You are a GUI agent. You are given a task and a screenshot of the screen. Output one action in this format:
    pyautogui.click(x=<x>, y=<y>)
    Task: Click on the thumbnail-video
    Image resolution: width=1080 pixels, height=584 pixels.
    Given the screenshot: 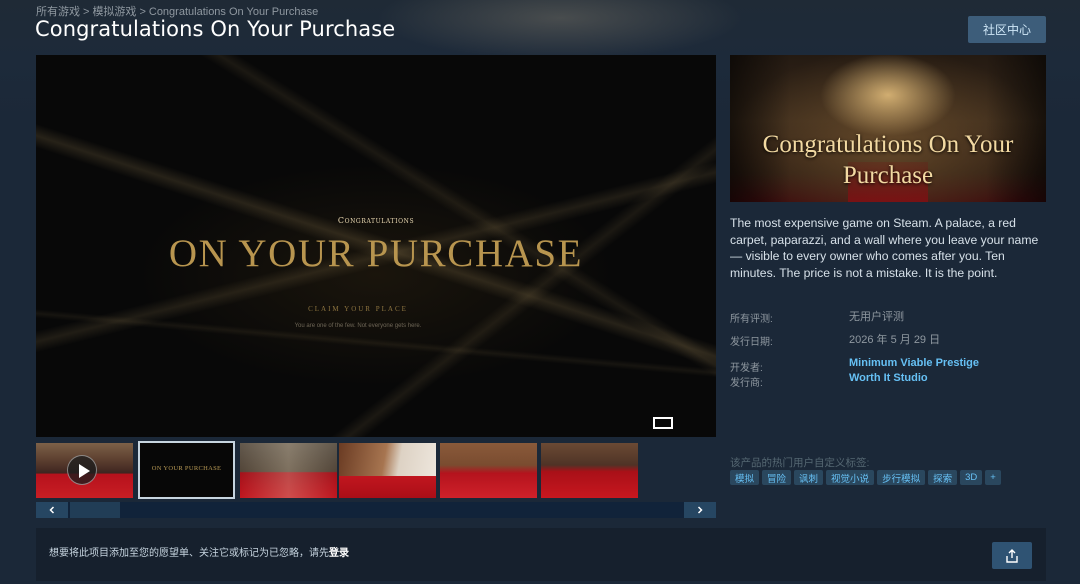 What is the action you would take?
    pyautogui.click(x=84, y=470)
    